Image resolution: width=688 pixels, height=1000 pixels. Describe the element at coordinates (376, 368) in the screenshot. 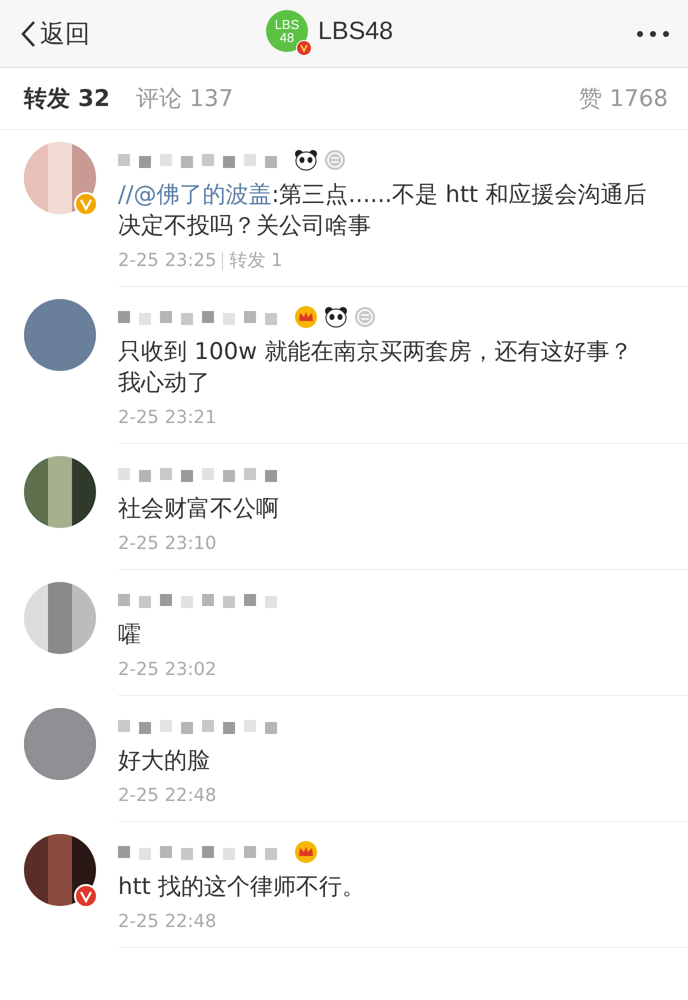

I see `comment-text: 只收到 100w 就能在南京买两套房，还有这好事？我心动了` at that location.